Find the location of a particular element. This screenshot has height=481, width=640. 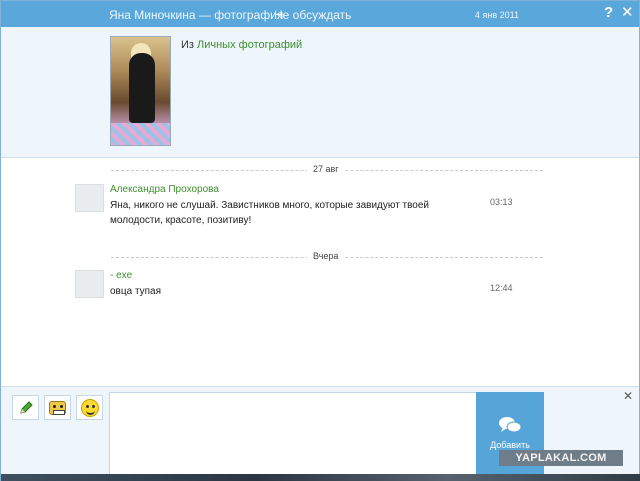

watermark: YAPLAKAL.COM is located at coordinates (561, 458).